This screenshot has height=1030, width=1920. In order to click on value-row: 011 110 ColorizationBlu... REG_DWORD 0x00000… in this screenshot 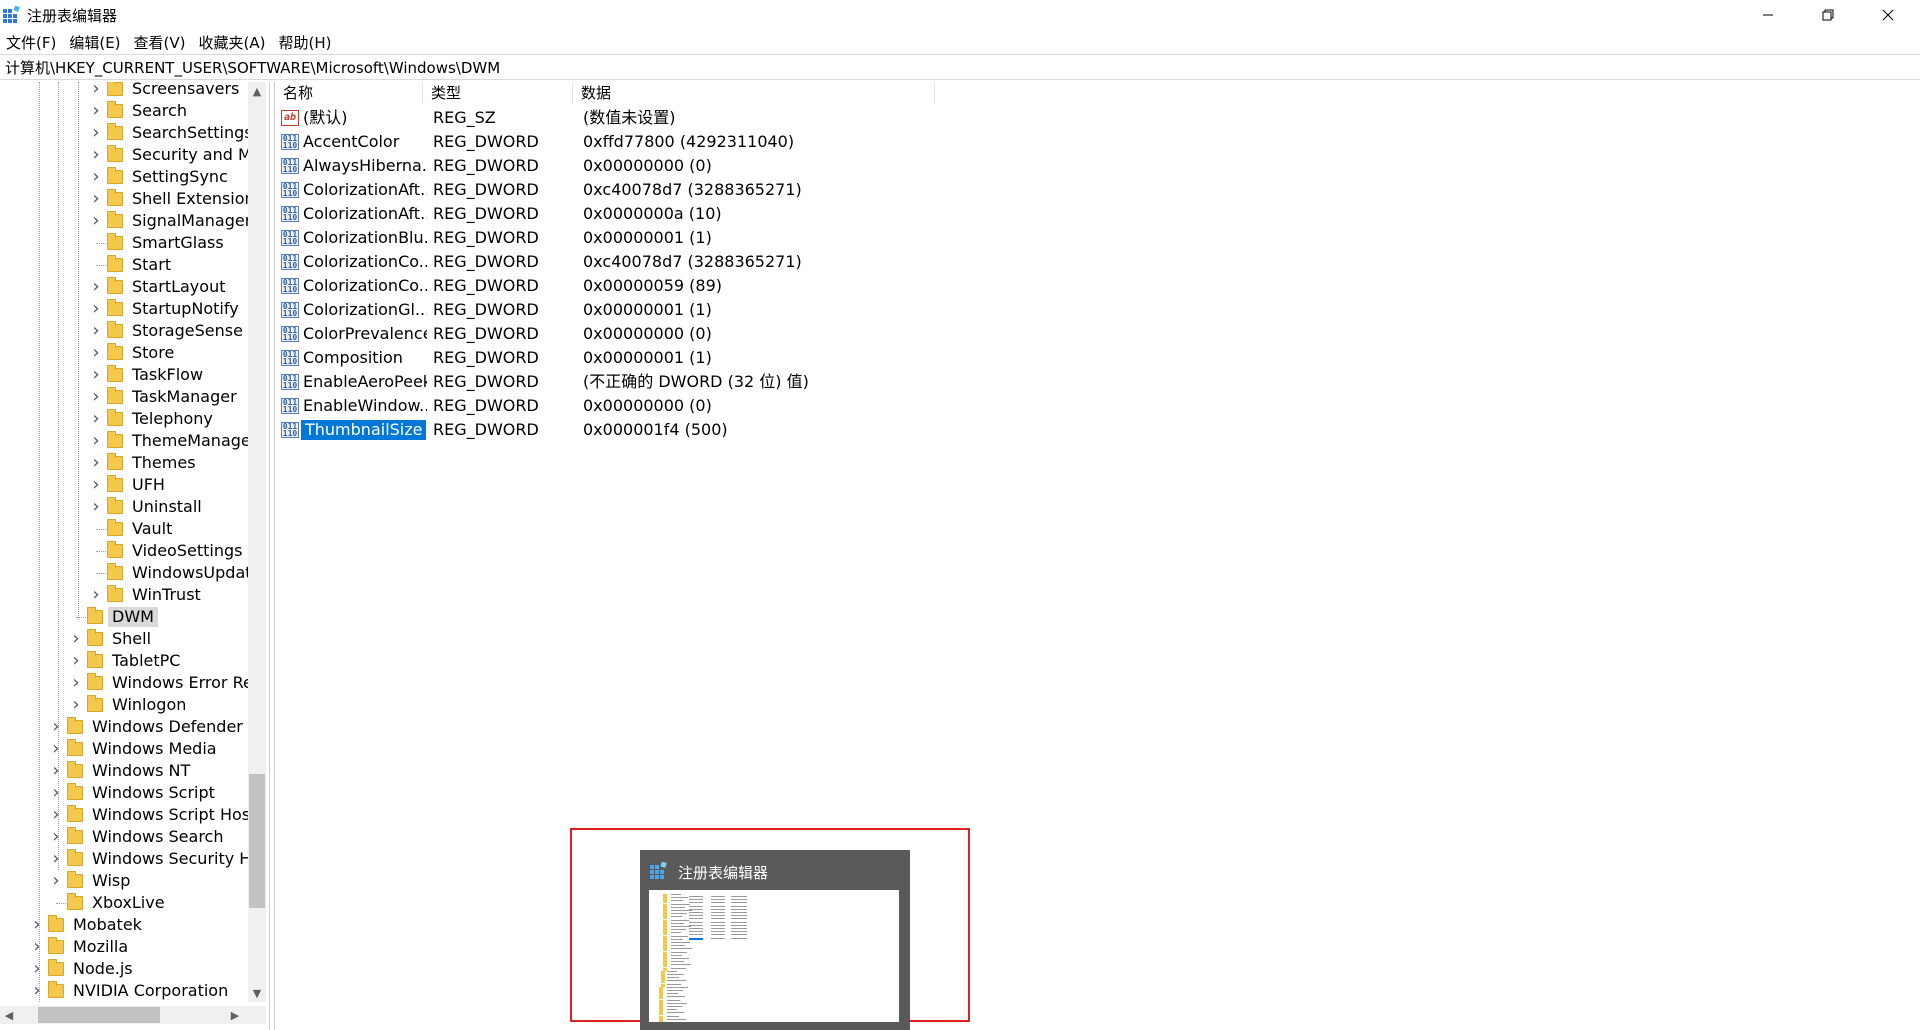, I will do `click(725, 238)`.